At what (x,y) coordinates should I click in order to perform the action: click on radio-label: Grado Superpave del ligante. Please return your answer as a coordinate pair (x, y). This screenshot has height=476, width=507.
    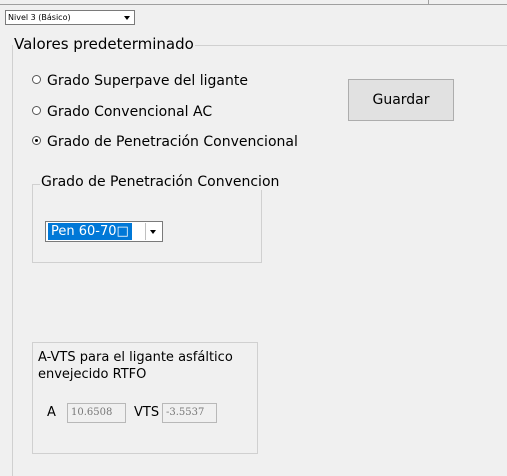
    Looking at the image, I should click on (147, 81).